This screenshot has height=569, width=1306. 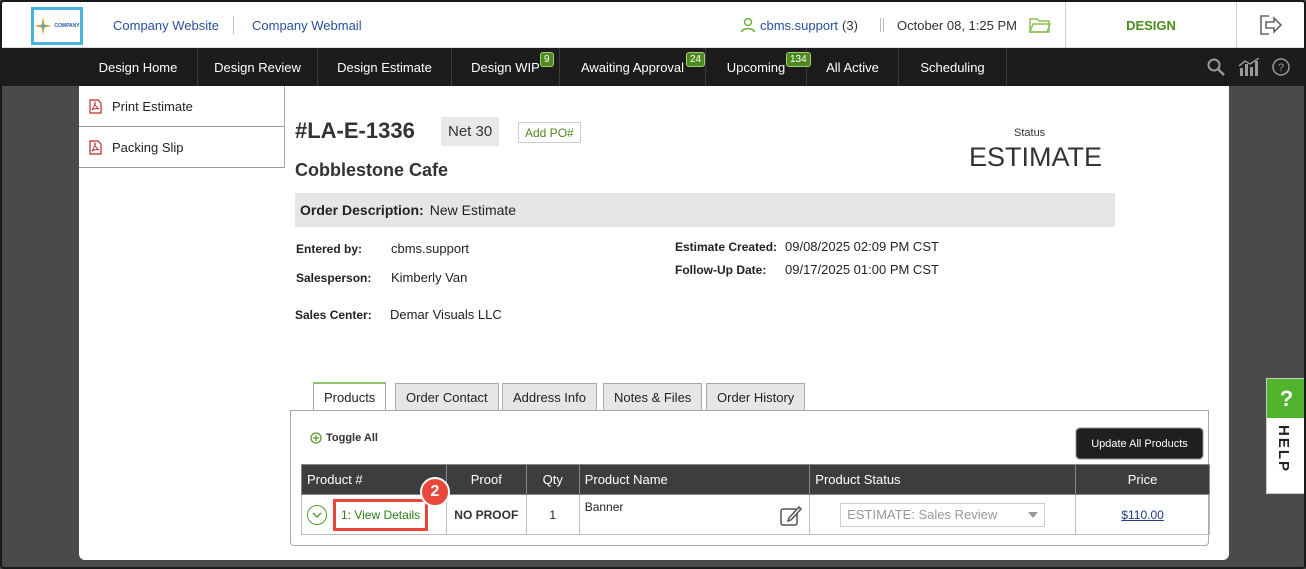 I want to click on company-webmail-link: Company Webmail, so click(x=307, y=25).